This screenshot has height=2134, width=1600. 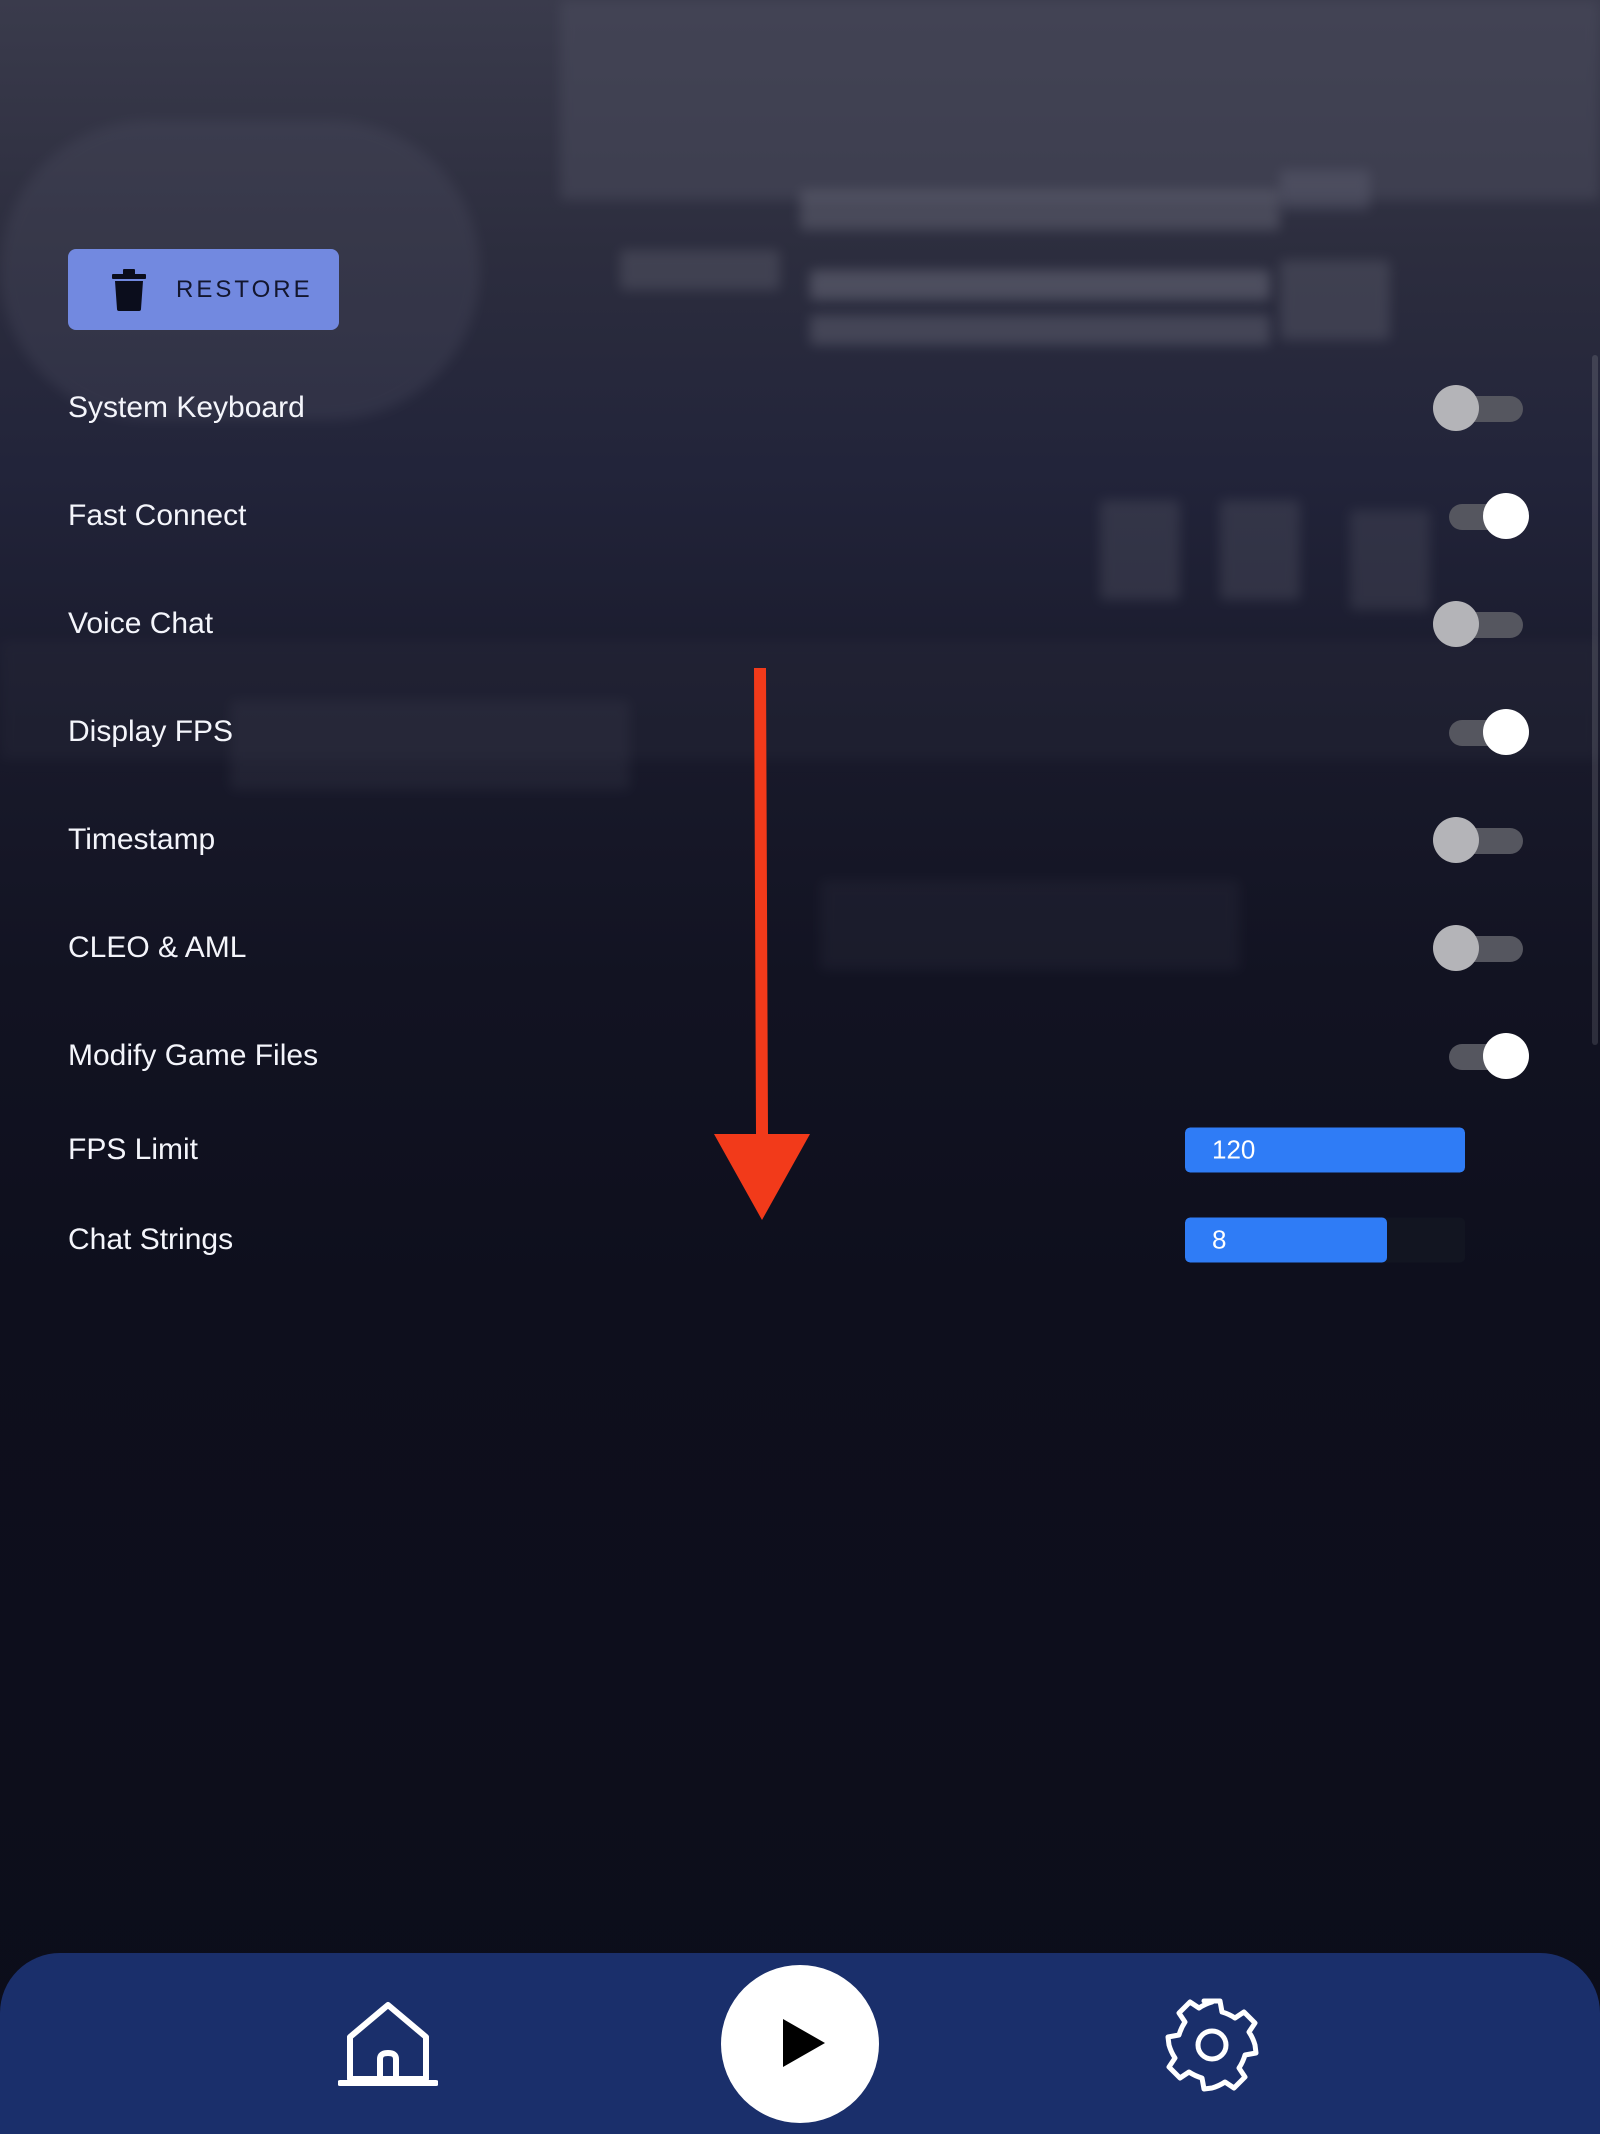 I want to click on chat-strings-value: 8, so click(x=1219, y=1238).